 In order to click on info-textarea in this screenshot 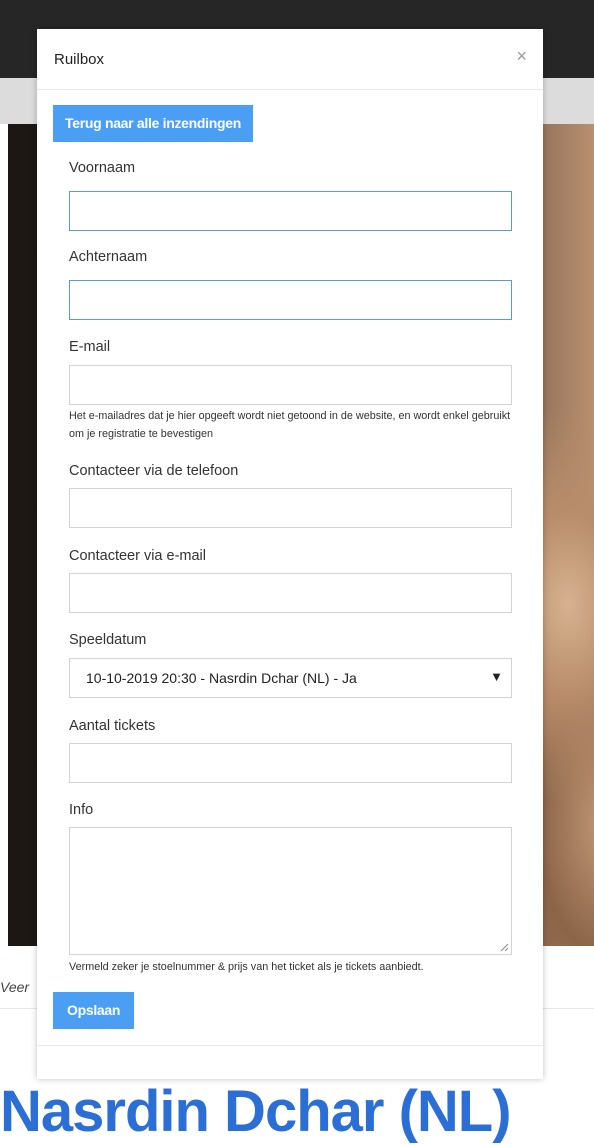, I will do `click(290, 891)`.